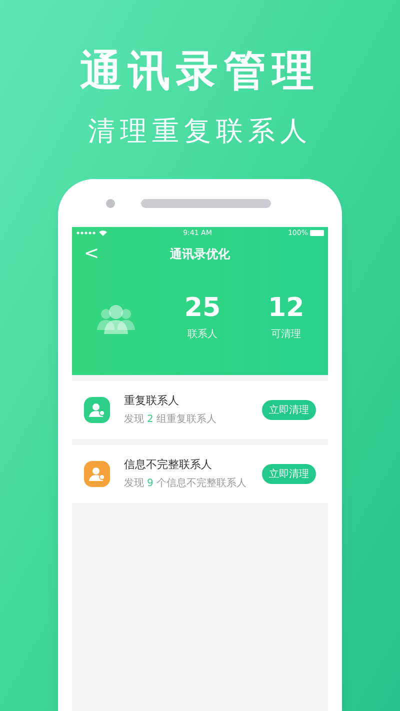 The image size is (400, 711). Describe the element at coordinates (286, 308) in the screenshot. I see `stat-value: 12` at that location.